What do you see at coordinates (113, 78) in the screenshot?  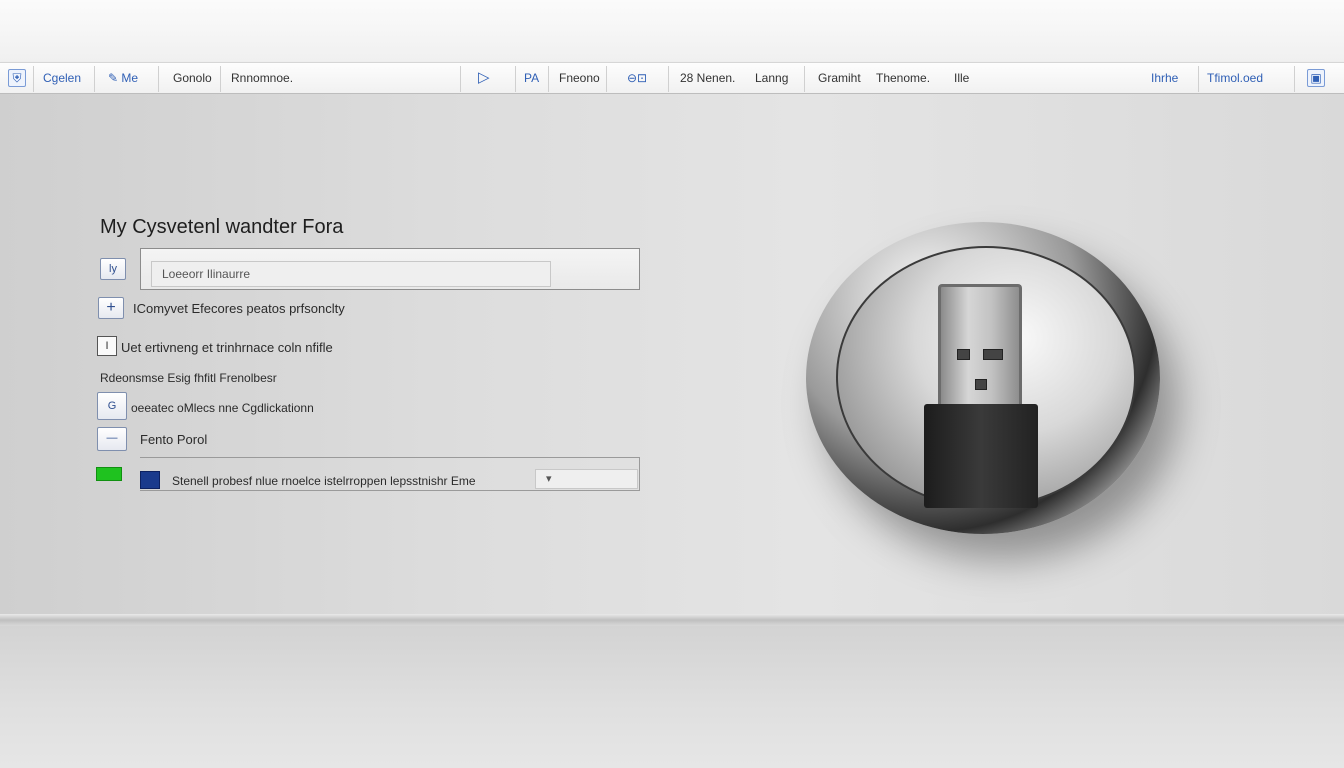 I see `pen-icon: ✎` at bounding box center [113, 78].